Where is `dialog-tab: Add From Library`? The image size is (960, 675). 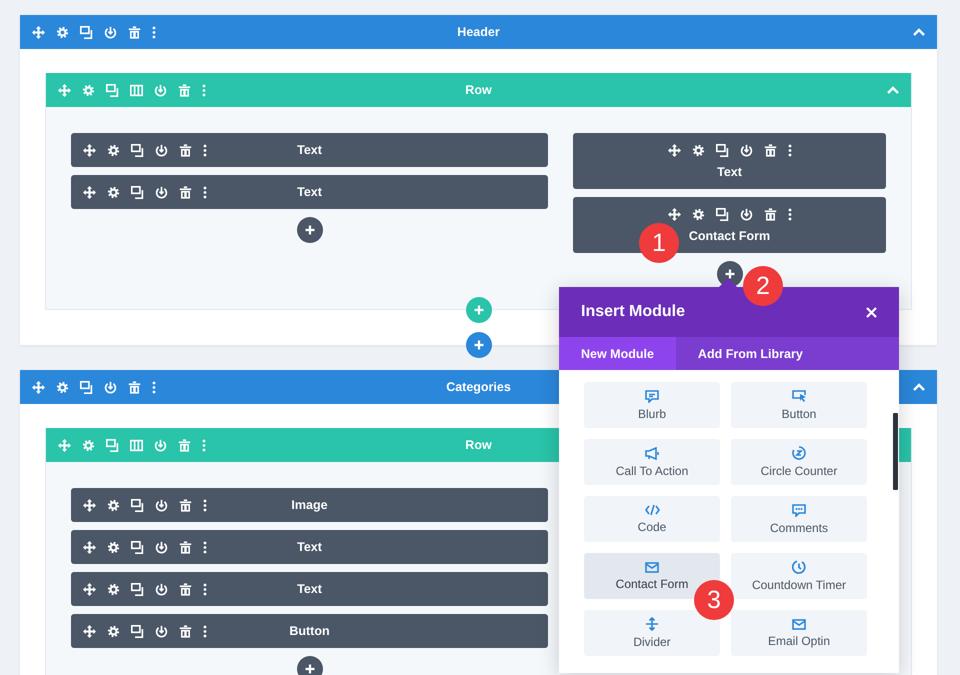
dialog-tab: Add From Library is located at coordinates (750, 353).